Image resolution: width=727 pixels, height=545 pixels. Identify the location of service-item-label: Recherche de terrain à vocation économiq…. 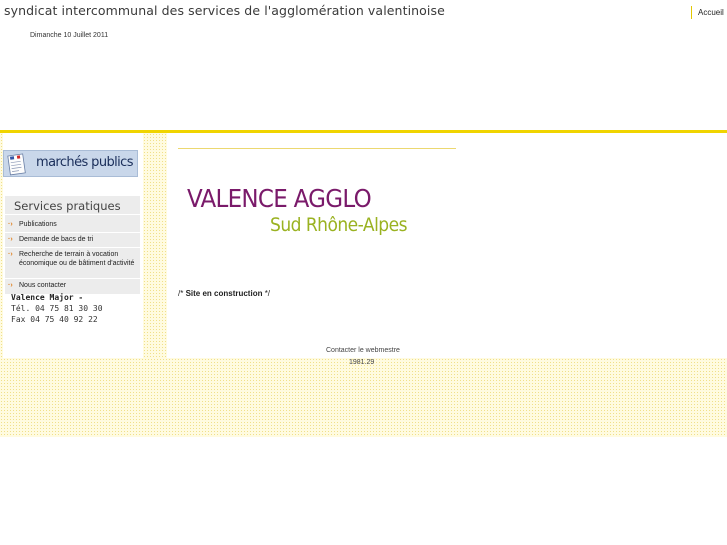
(77, 259).